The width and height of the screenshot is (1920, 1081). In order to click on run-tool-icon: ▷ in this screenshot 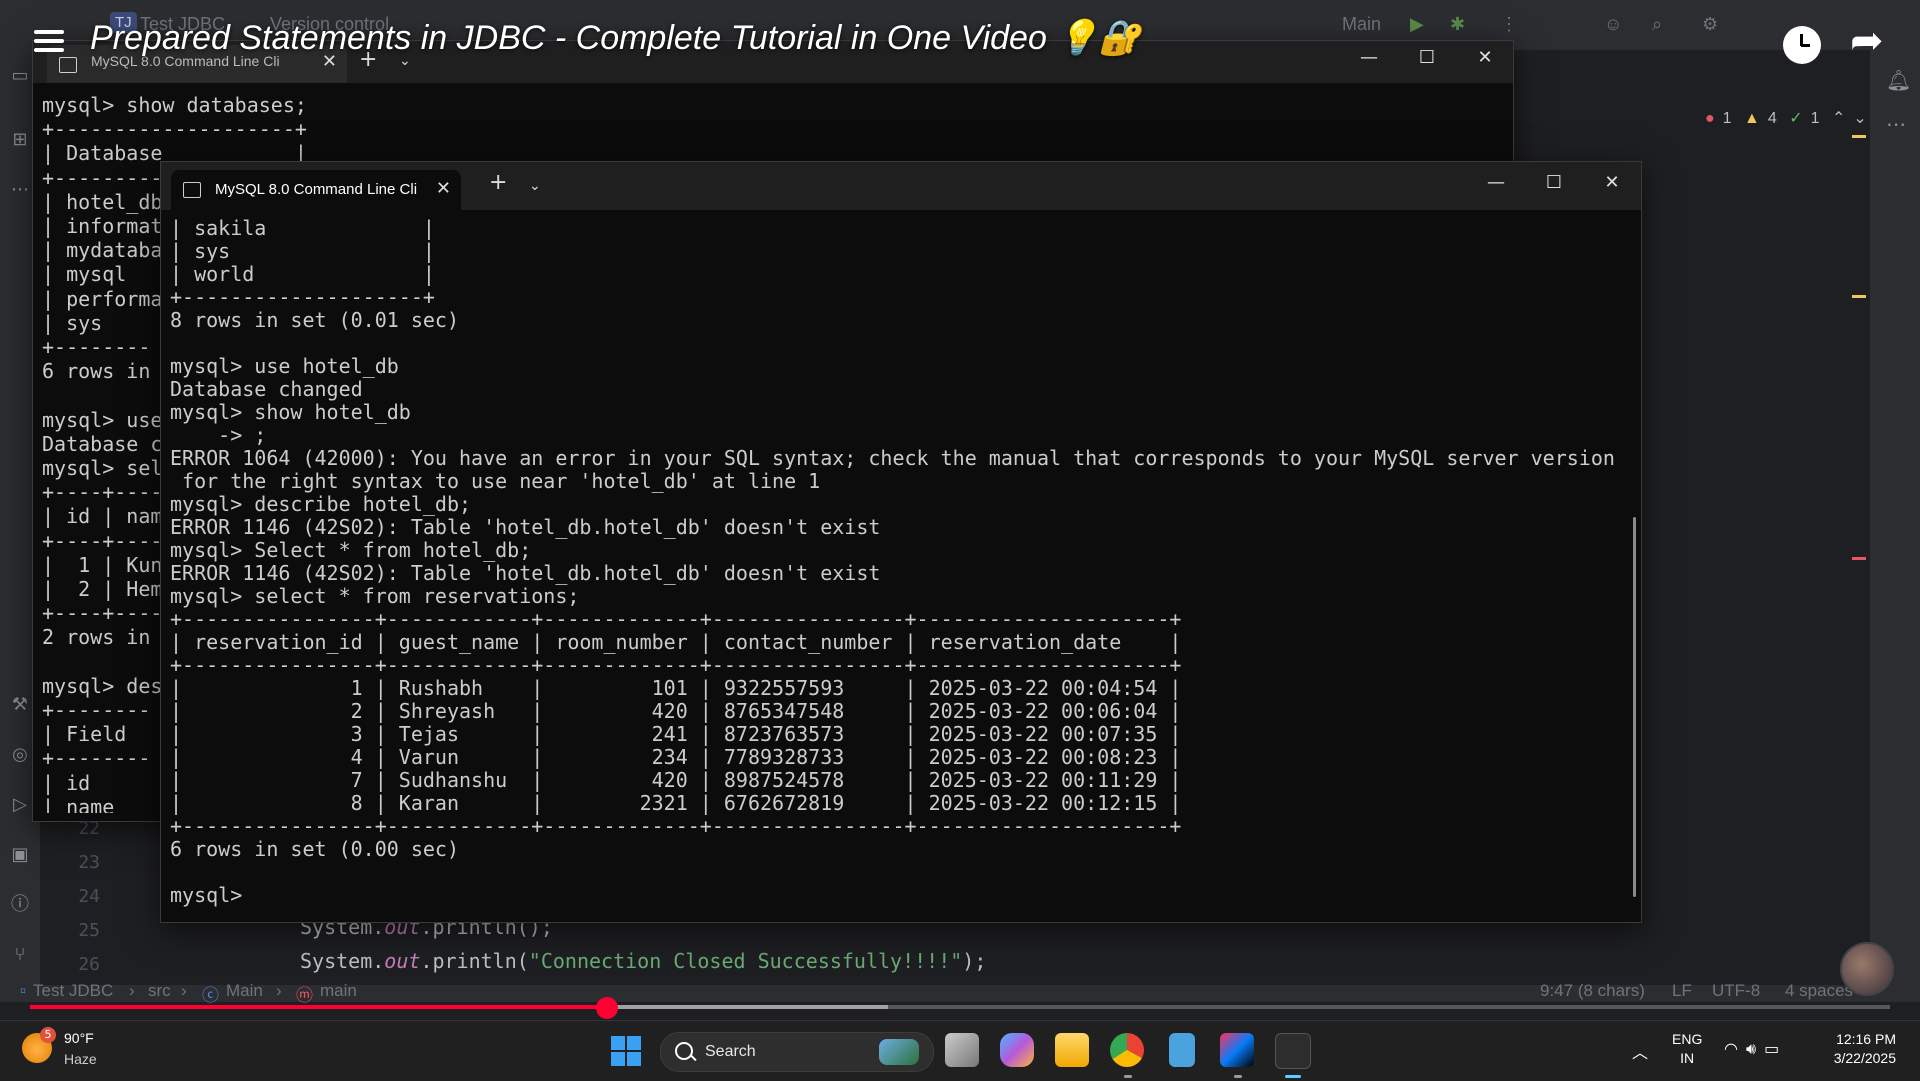, I will do `click(20, 805)`.